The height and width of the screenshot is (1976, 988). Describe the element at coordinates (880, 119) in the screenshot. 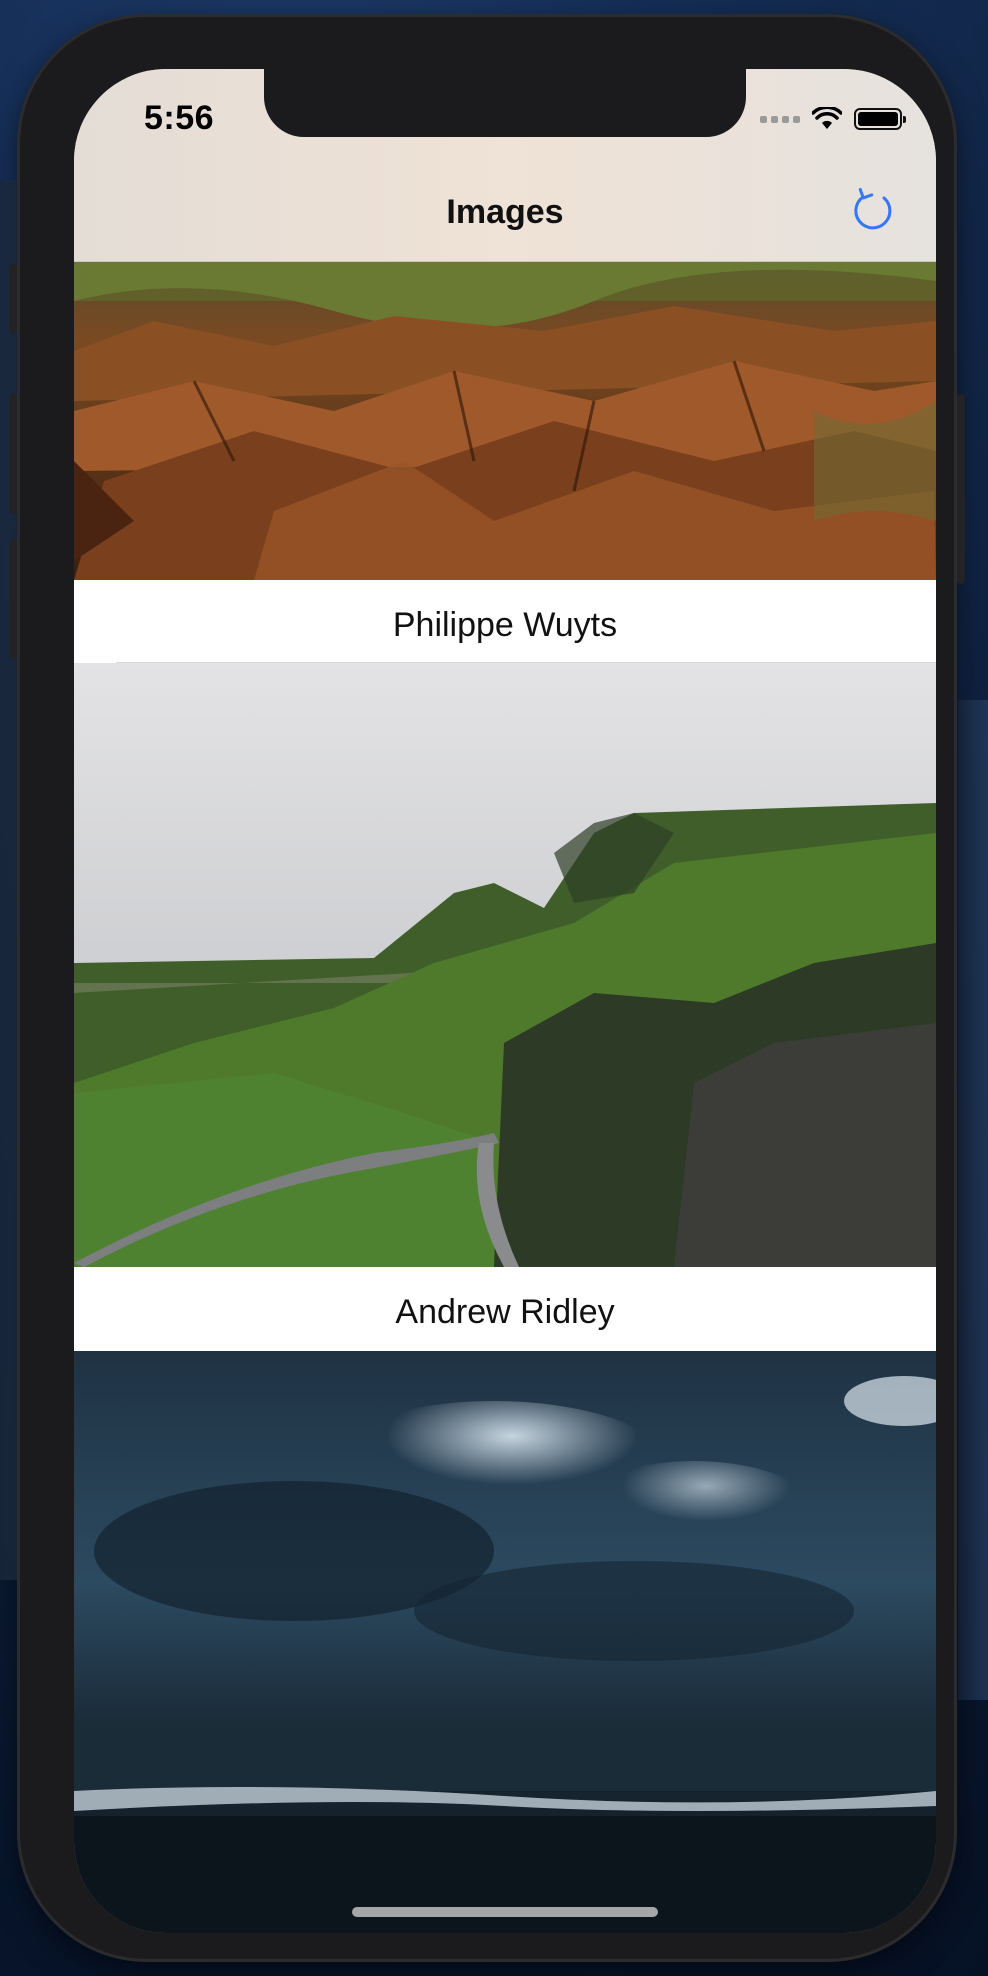

I see `battery-icon` at that location.